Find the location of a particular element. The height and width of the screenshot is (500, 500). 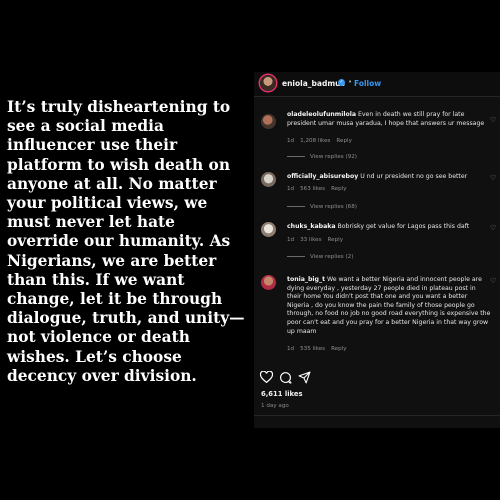

comment-username: oladeleolufunmilola is located at coordinates (321, 114).